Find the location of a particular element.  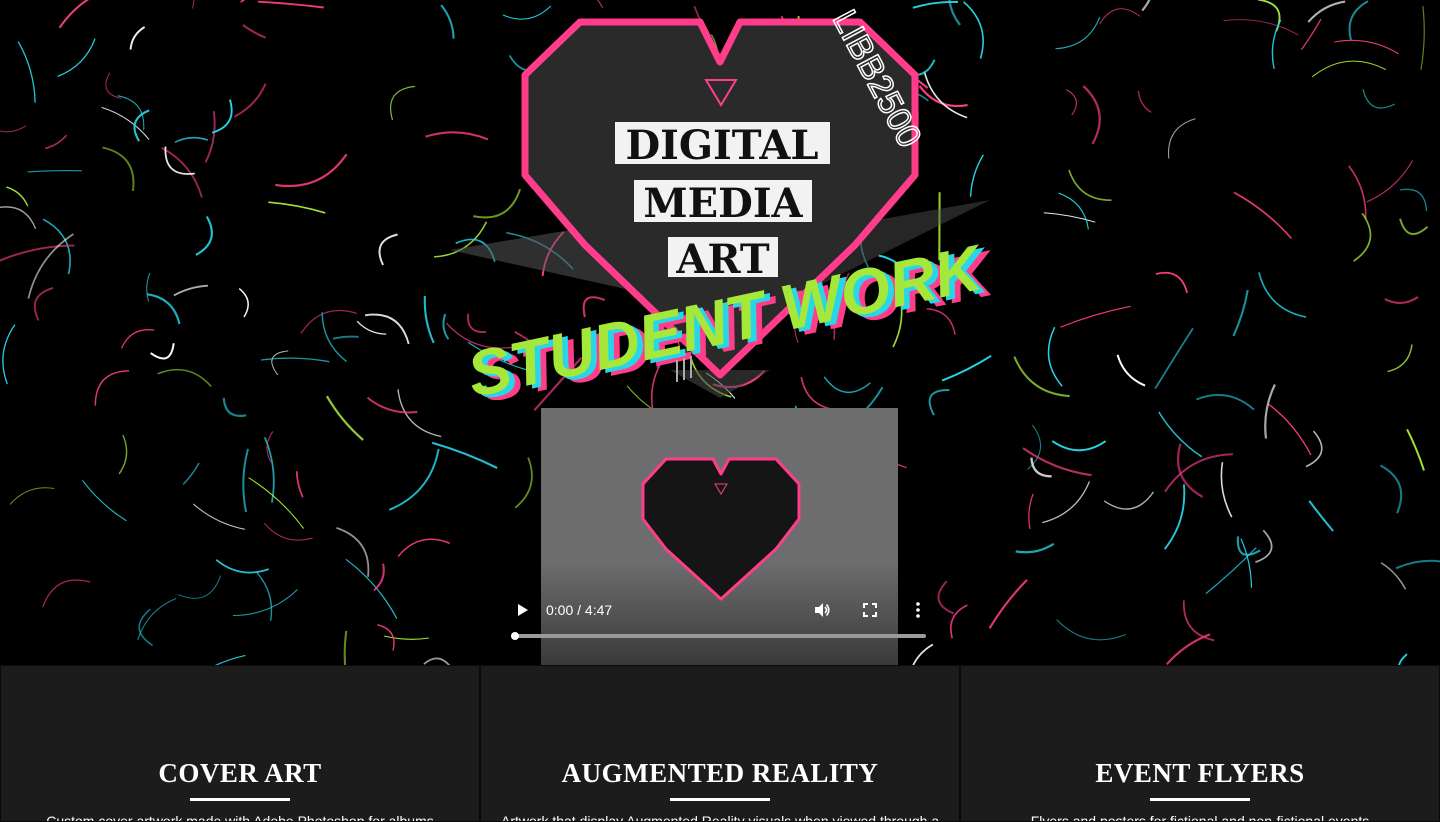

volume-button is located at coordinates (822, 610).